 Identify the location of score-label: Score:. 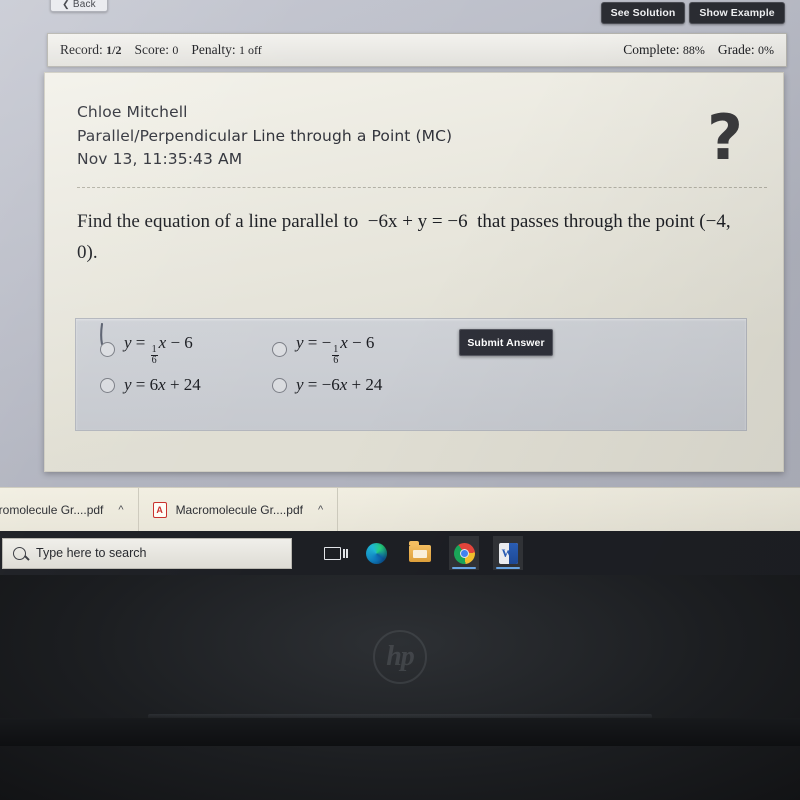
(151, 49).